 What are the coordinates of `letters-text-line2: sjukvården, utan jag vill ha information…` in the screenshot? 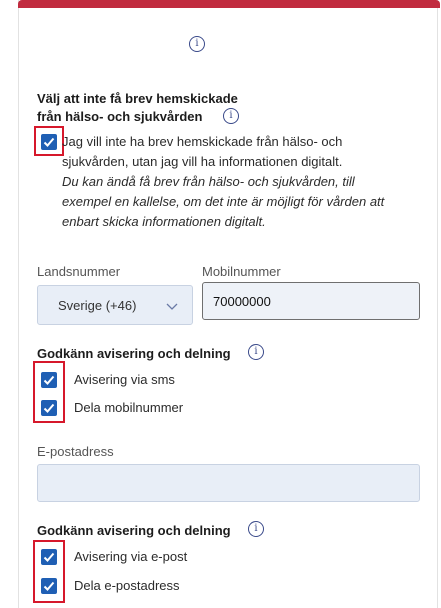 It's located at (202, 161).